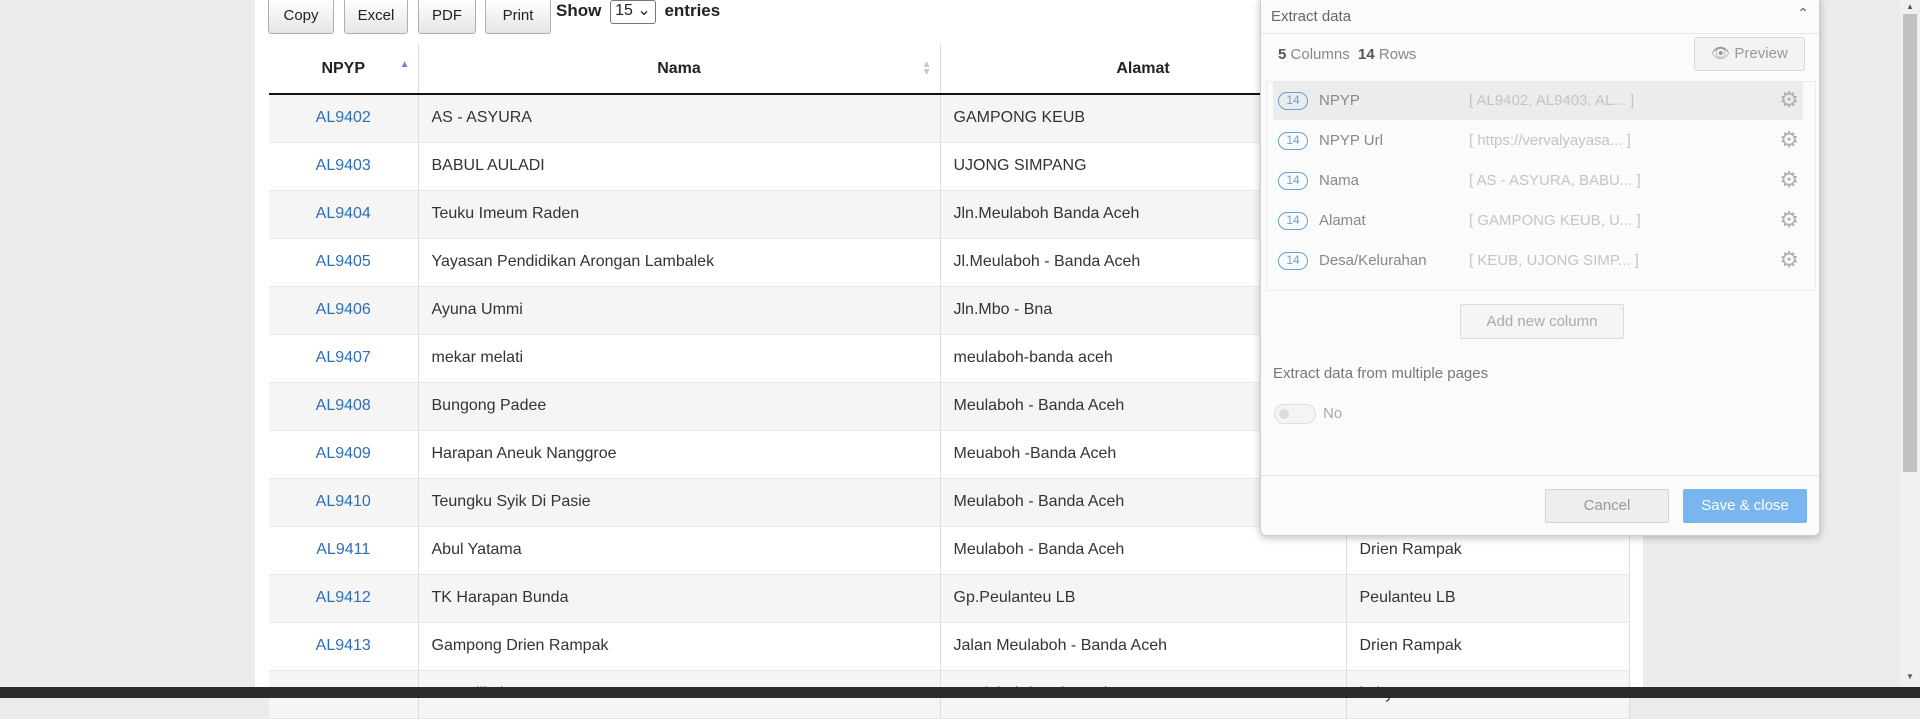 This screenshot has height=719, width=1920. What do you see at coordinates (926, 68) in the screenshot?
I see `sort-both-icon: ▲ ▼` at bounding box center [926, 68].